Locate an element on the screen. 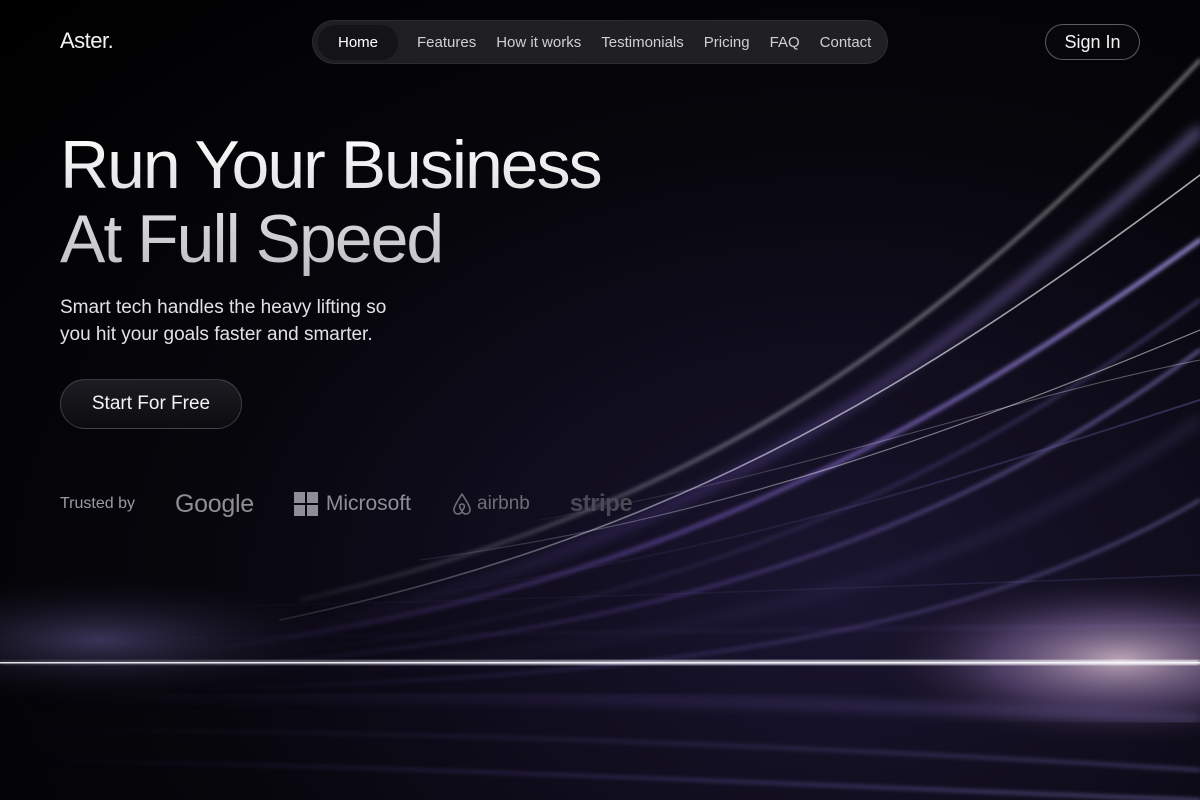  microsoft-logo-text: Microsoft is located at coordinates (368, 503).